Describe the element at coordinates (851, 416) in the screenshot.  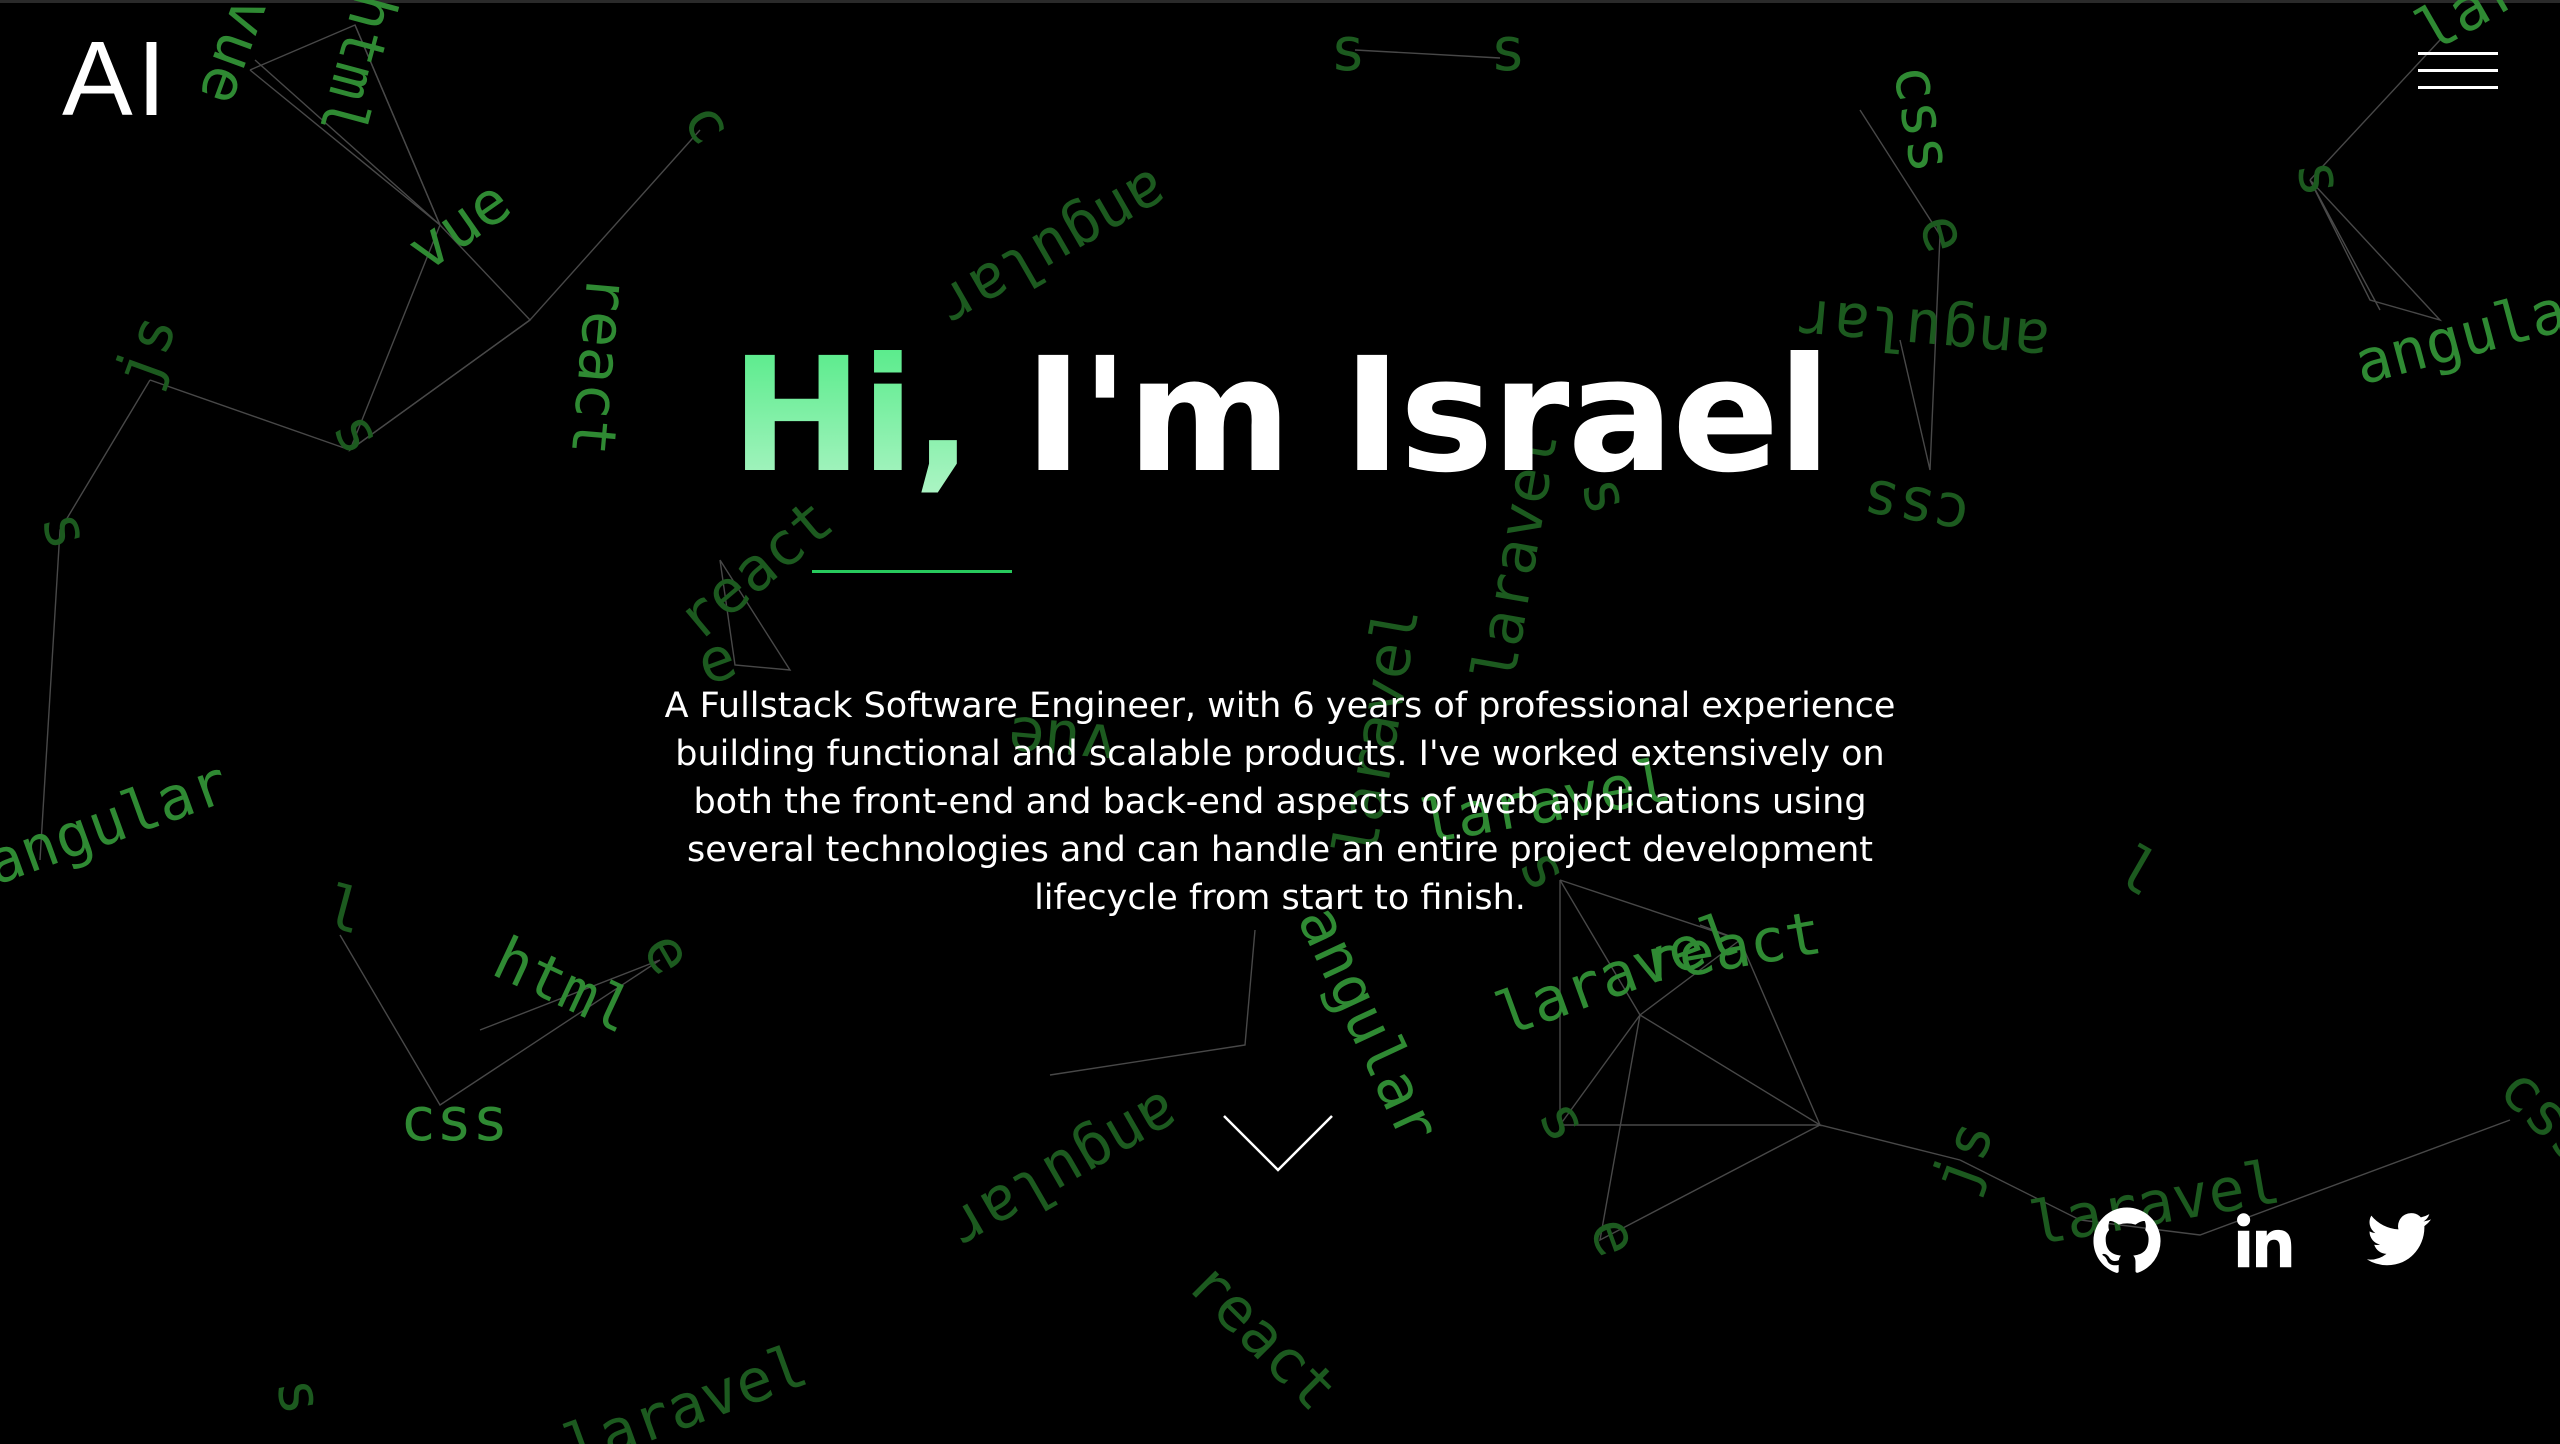
I see `hero-greeting: Hi,` at that location.